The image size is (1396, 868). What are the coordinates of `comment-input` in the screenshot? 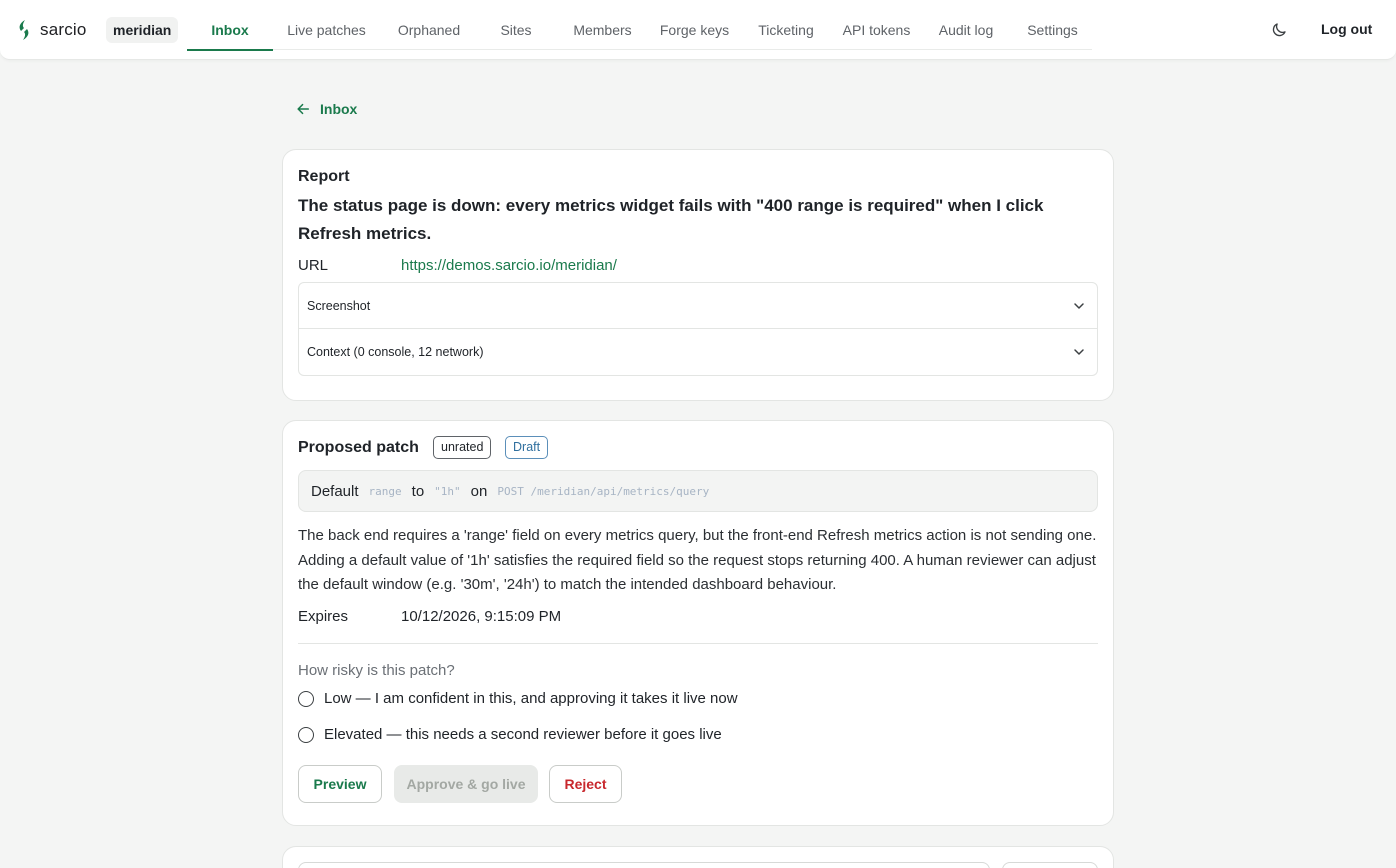 It's located at (644, 865).